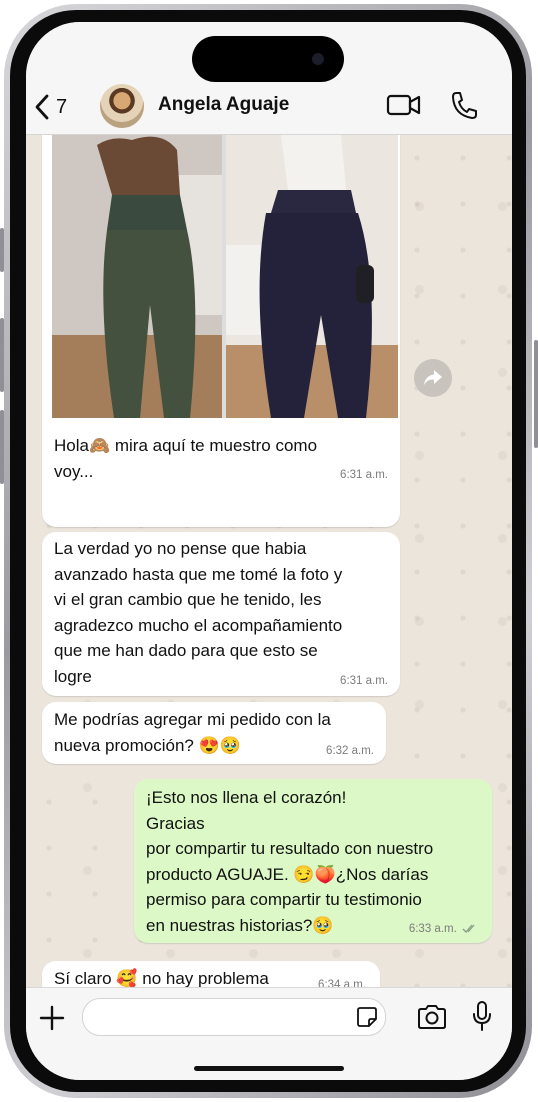 The width and height of the screenshot is (538, 1102). What do you see at coordinates (137, 276) in the screenshot?
I see `photo-left-panel` at bounding box center [137, 276].